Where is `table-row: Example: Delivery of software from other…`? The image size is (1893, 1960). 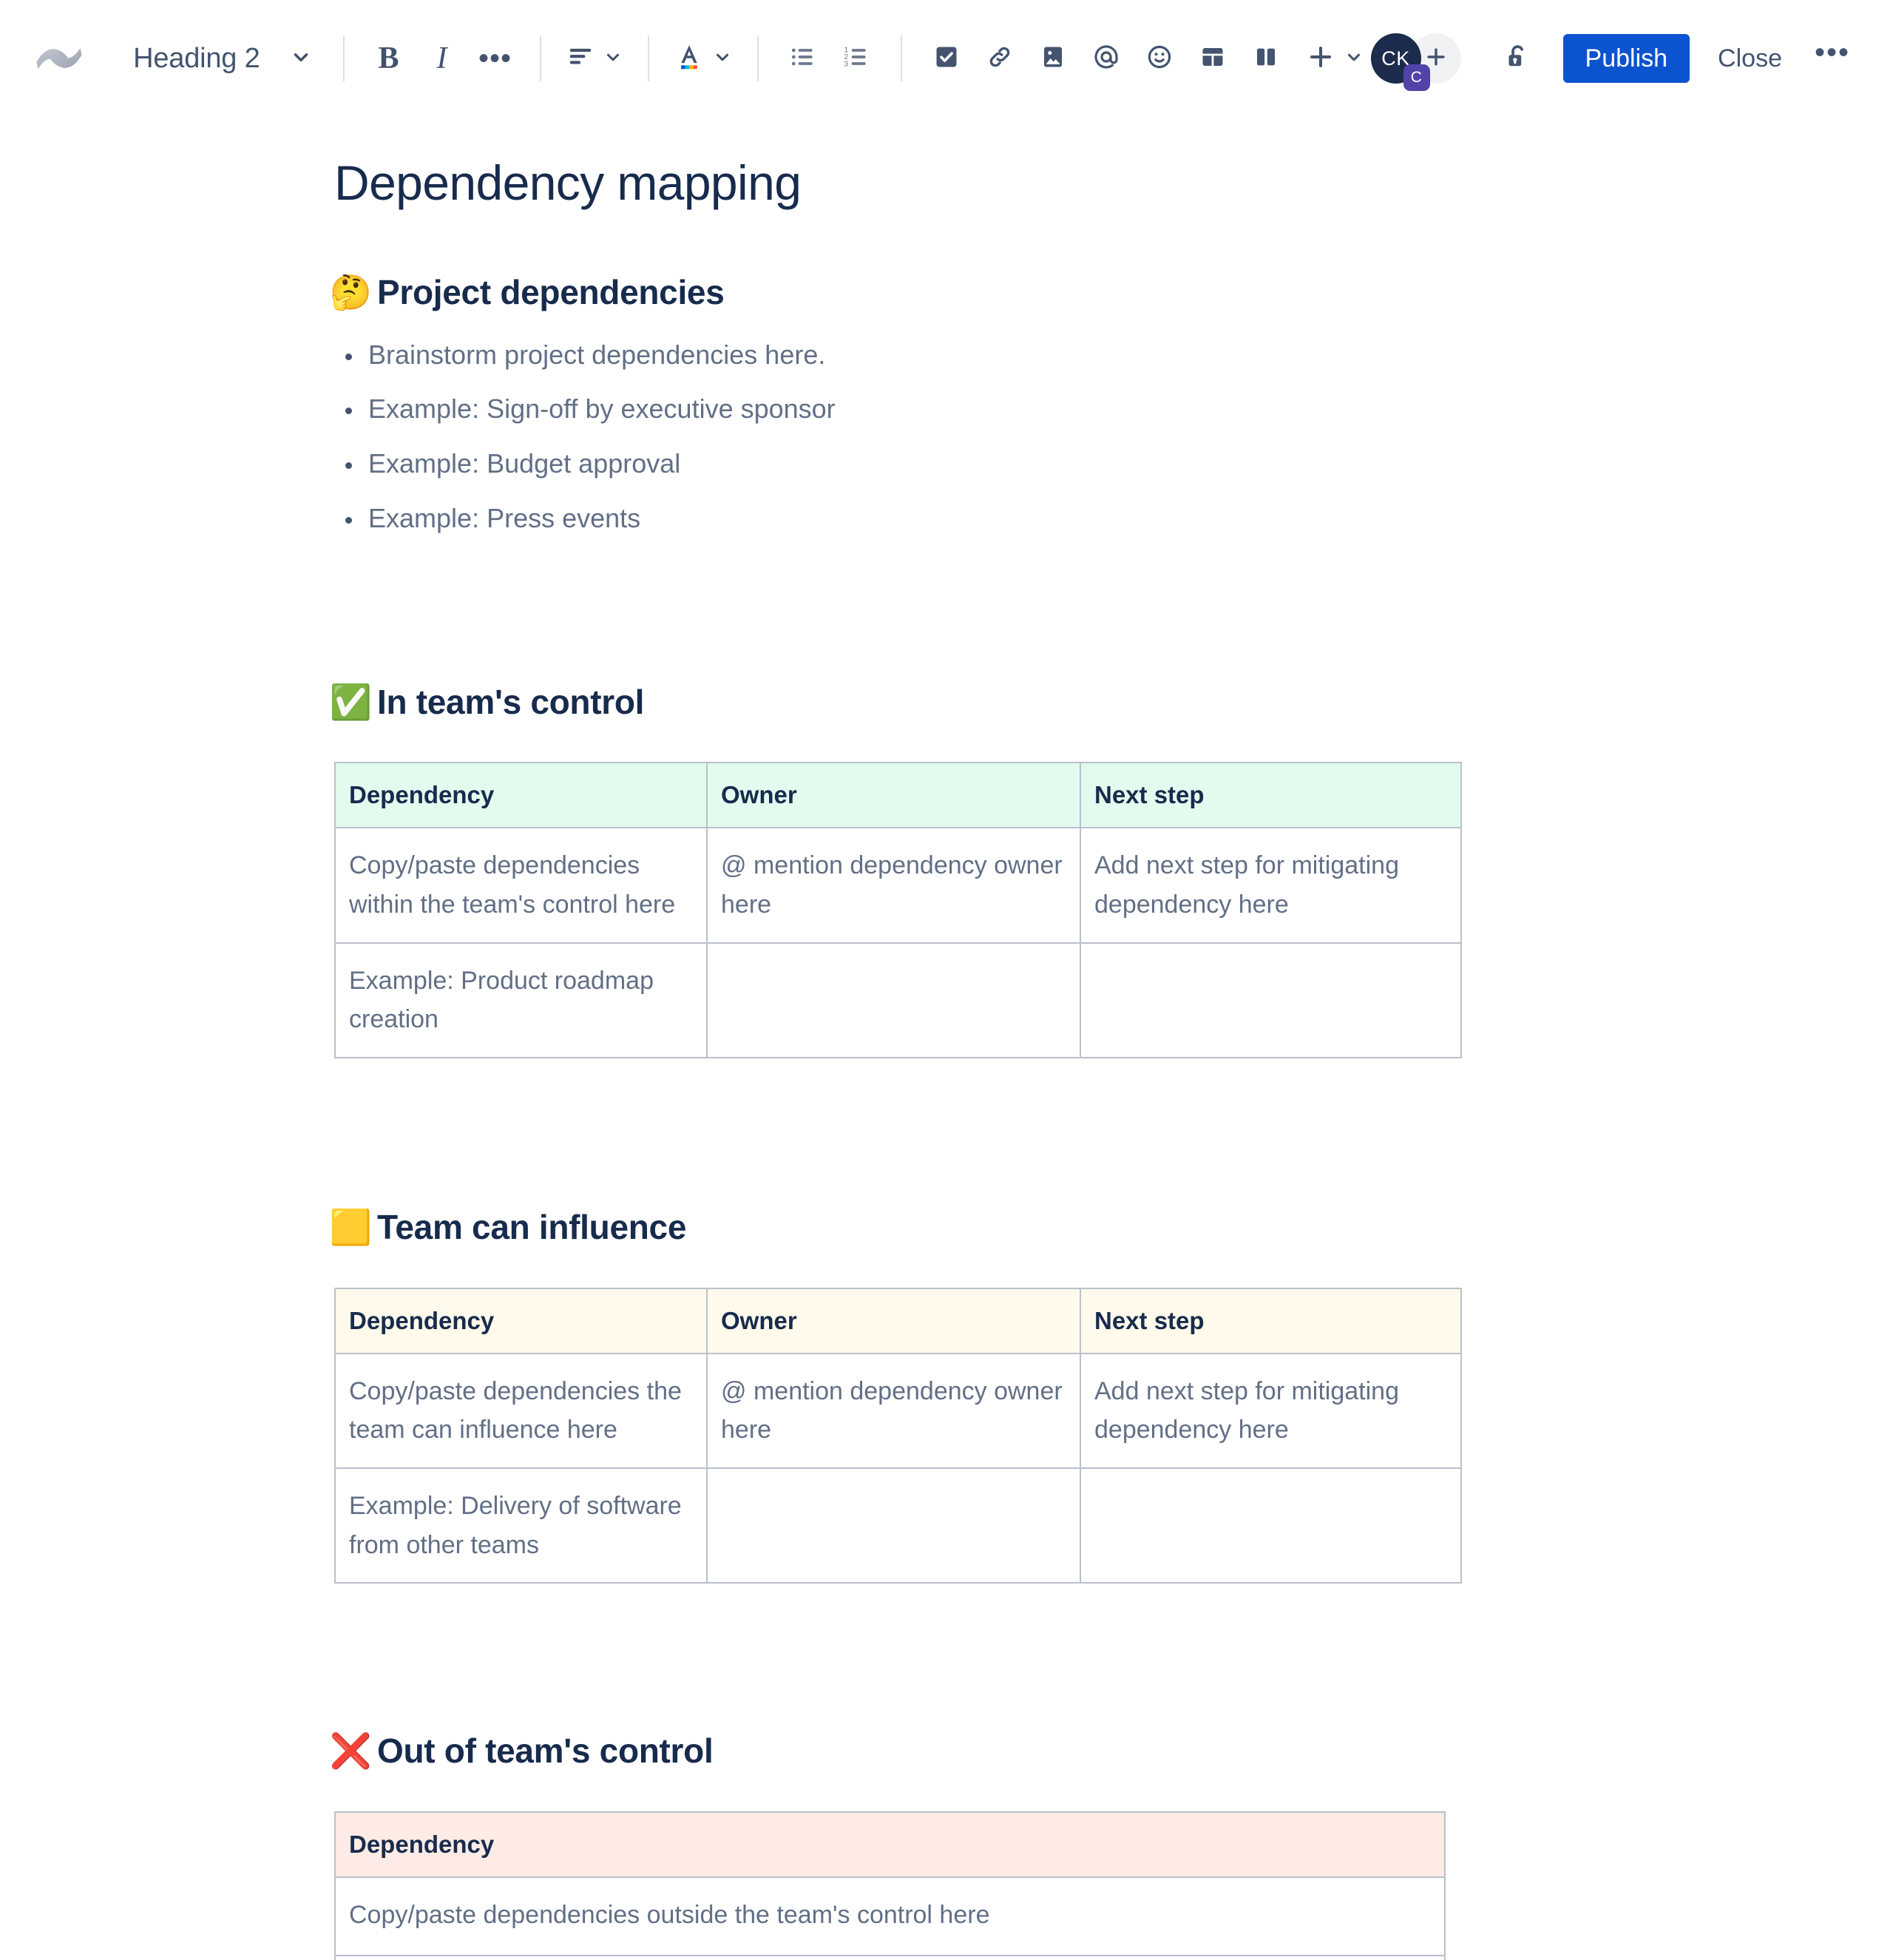
table-row: Example: Delivery of software from other… is located at coordinates (898, 1525).